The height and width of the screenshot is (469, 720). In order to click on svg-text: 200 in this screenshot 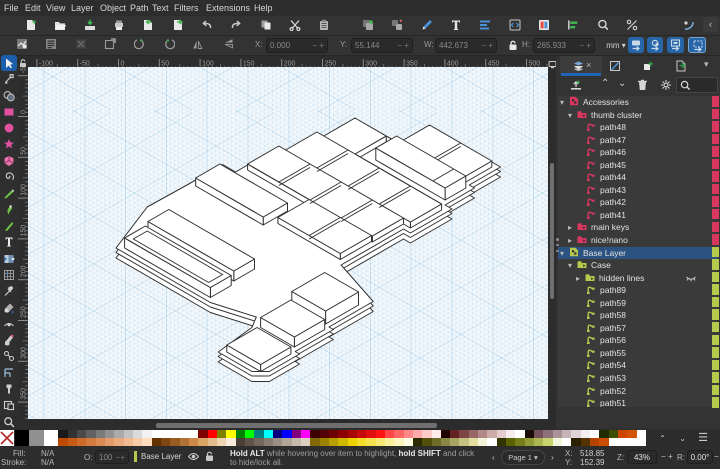, I will do `click(24, 271)`.